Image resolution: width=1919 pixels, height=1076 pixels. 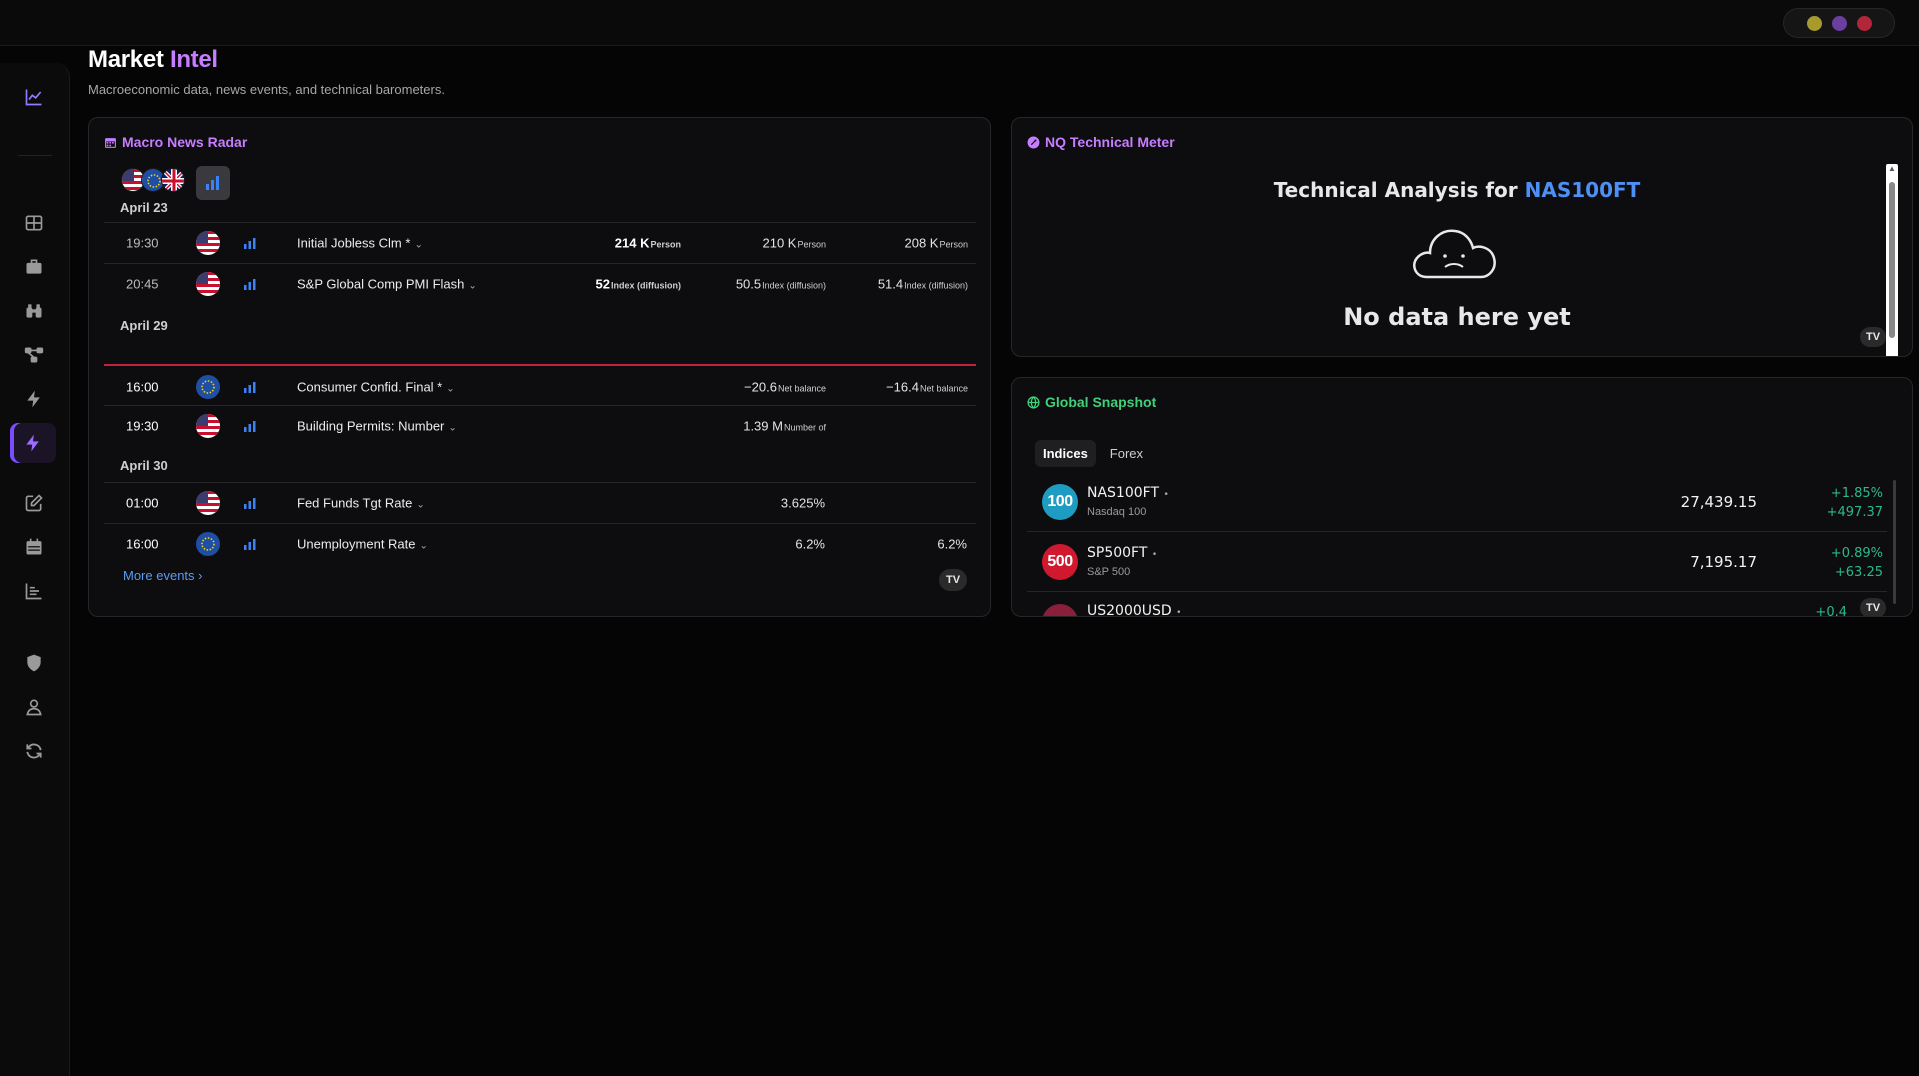 What do you see at coordinates (142, 243) in the screenshot?
I see `event-time: 19:30` at bounding box center [142, 243].